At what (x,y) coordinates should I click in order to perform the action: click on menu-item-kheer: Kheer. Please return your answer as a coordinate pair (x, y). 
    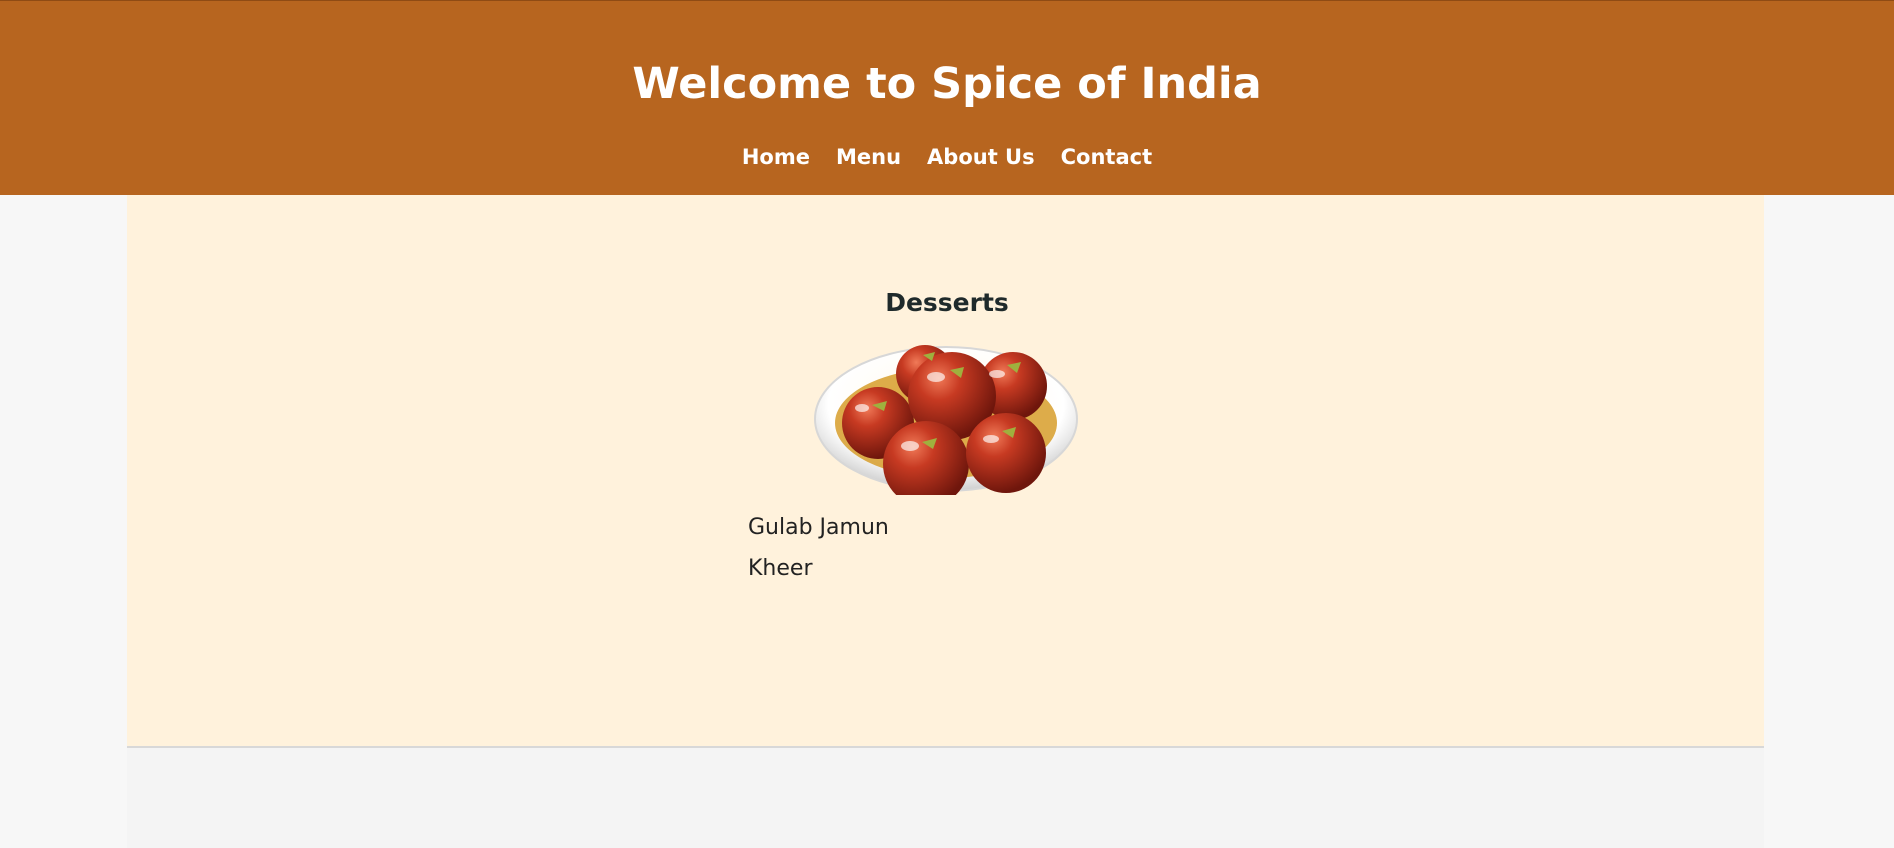
    Looking at the image, I should click on (780, 568).